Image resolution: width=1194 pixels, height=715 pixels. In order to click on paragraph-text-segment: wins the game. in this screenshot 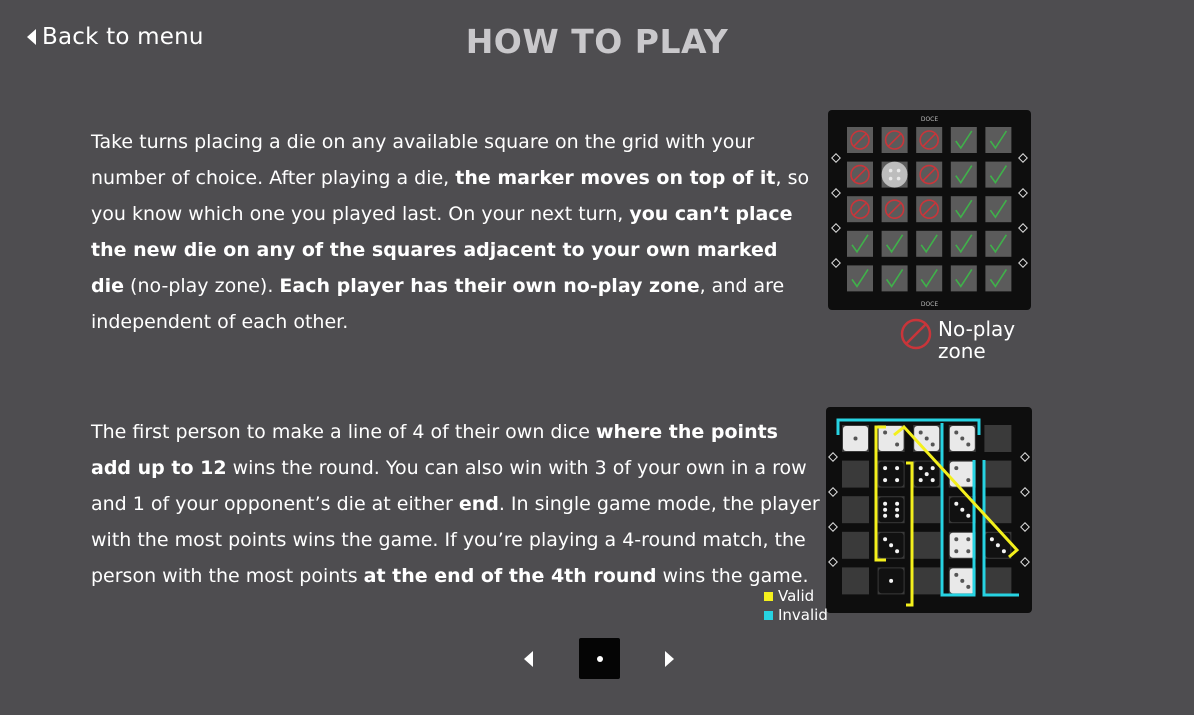, I will do `click(732, 576)`.